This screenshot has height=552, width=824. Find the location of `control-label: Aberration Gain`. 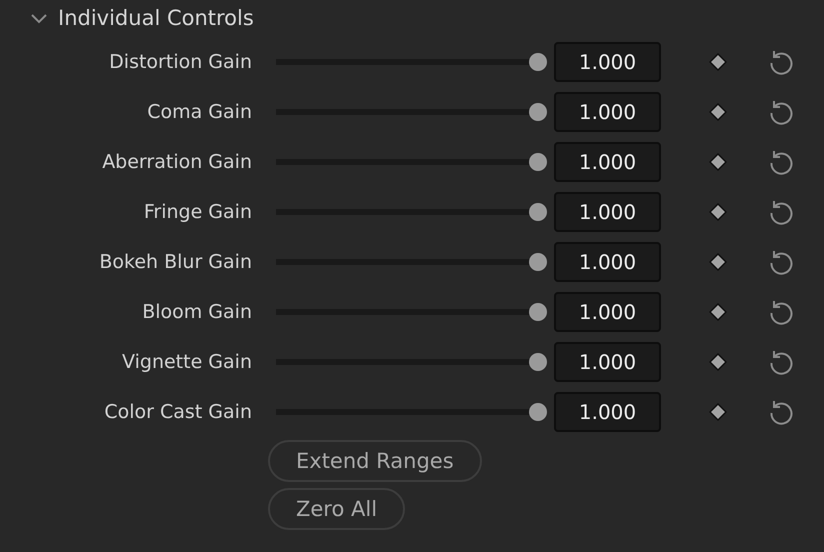

control-label: Aberration Gain is located at coordinates (176, 162).